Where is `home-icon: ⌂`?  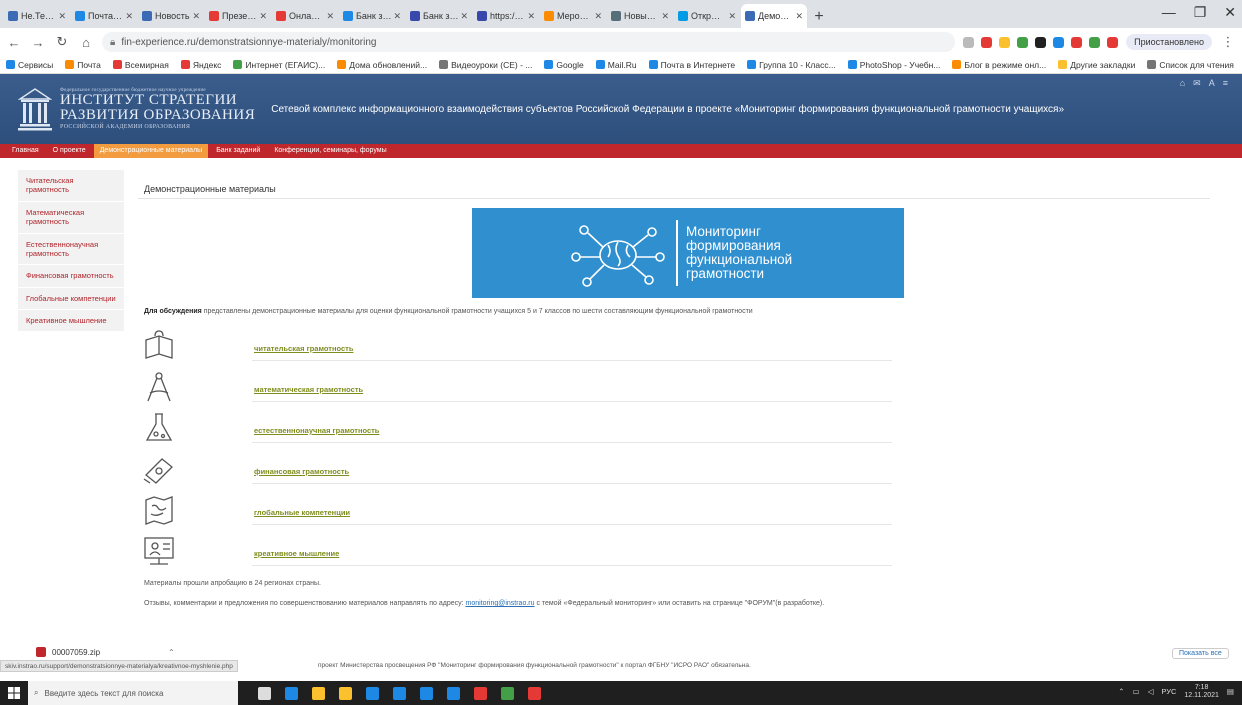
home-icon: ⌂ is located at coordinates (86, 42).